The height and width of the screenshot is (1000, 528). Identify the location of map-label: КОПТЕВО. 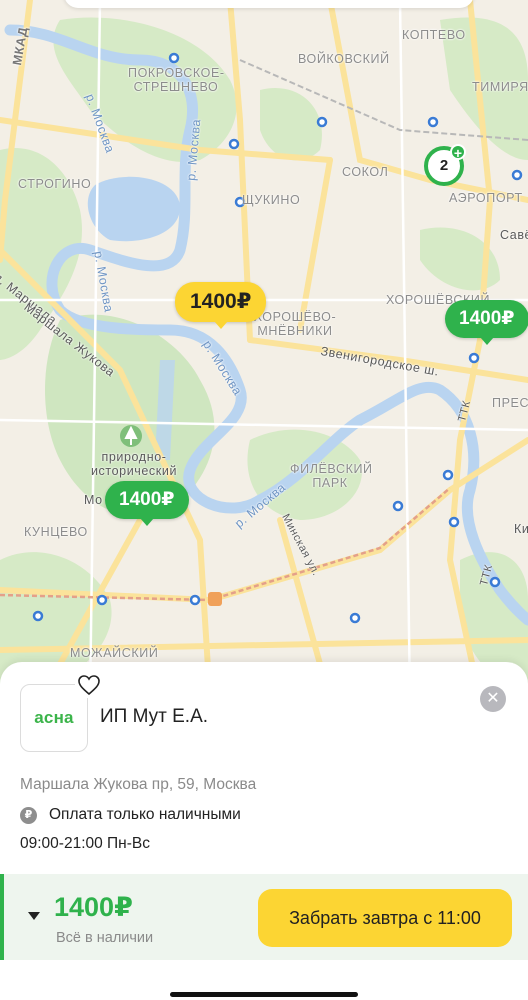
(434, 35).